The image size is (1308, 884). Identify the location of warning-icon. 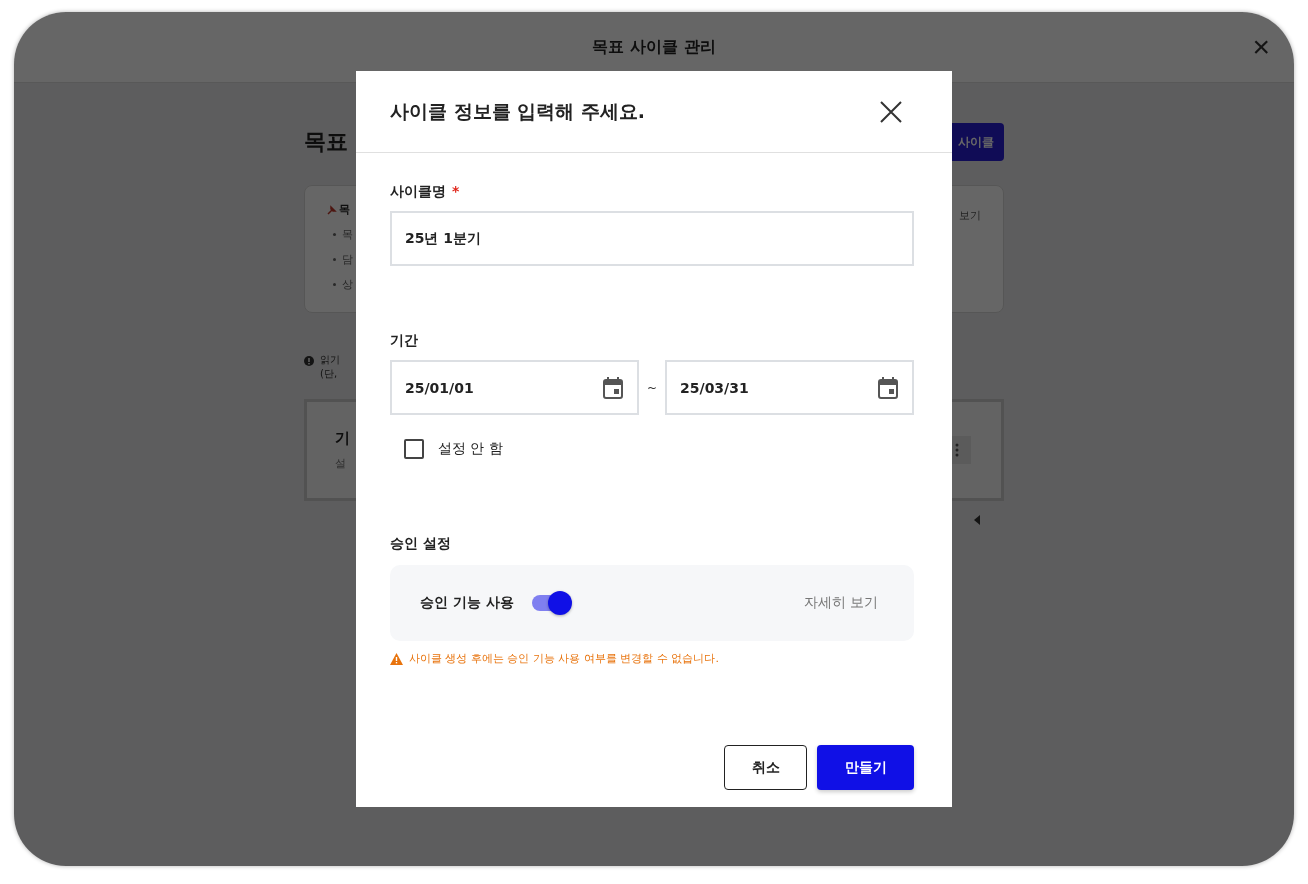
(396, 658).